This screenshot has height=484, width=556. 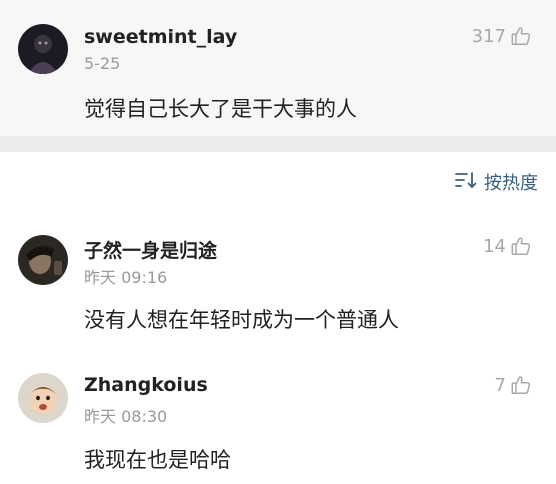 What do you see at coordinates (241, 320) in the screenshot?
I see `comment-text: 没有人想在年轻时成为一个普通人` at bounding box center [241, 320].